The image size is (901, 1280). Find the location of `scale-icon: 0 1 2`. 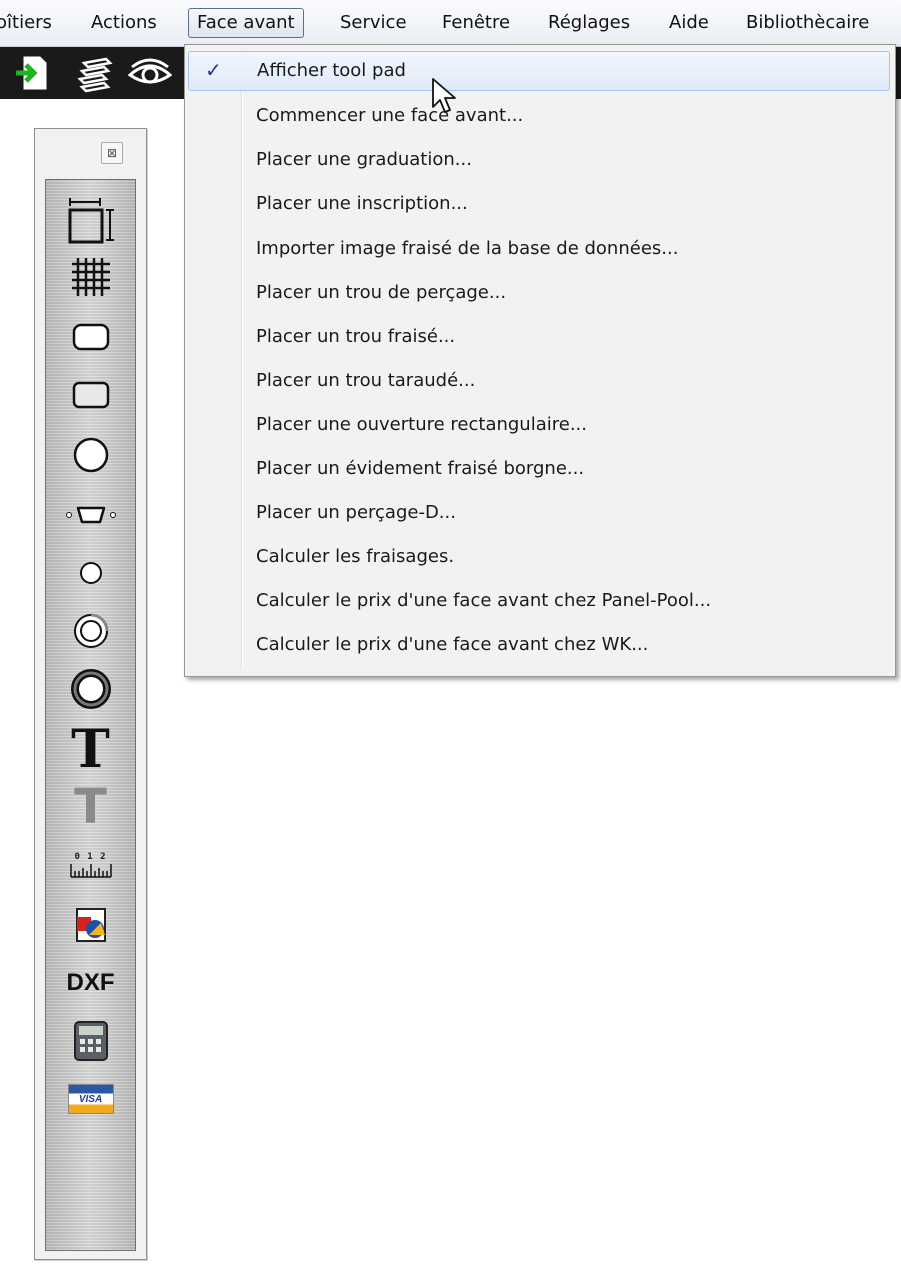

scale-icon: 0 1 2 is located at coordinates (90, 865).